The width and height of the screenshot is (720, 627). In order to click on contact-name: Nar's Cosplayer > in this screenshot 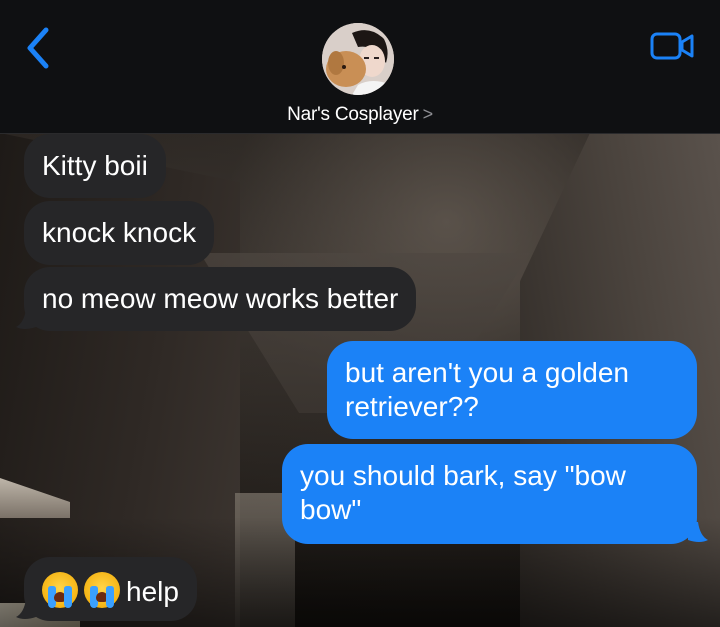, I will do `click(360, 115)`.